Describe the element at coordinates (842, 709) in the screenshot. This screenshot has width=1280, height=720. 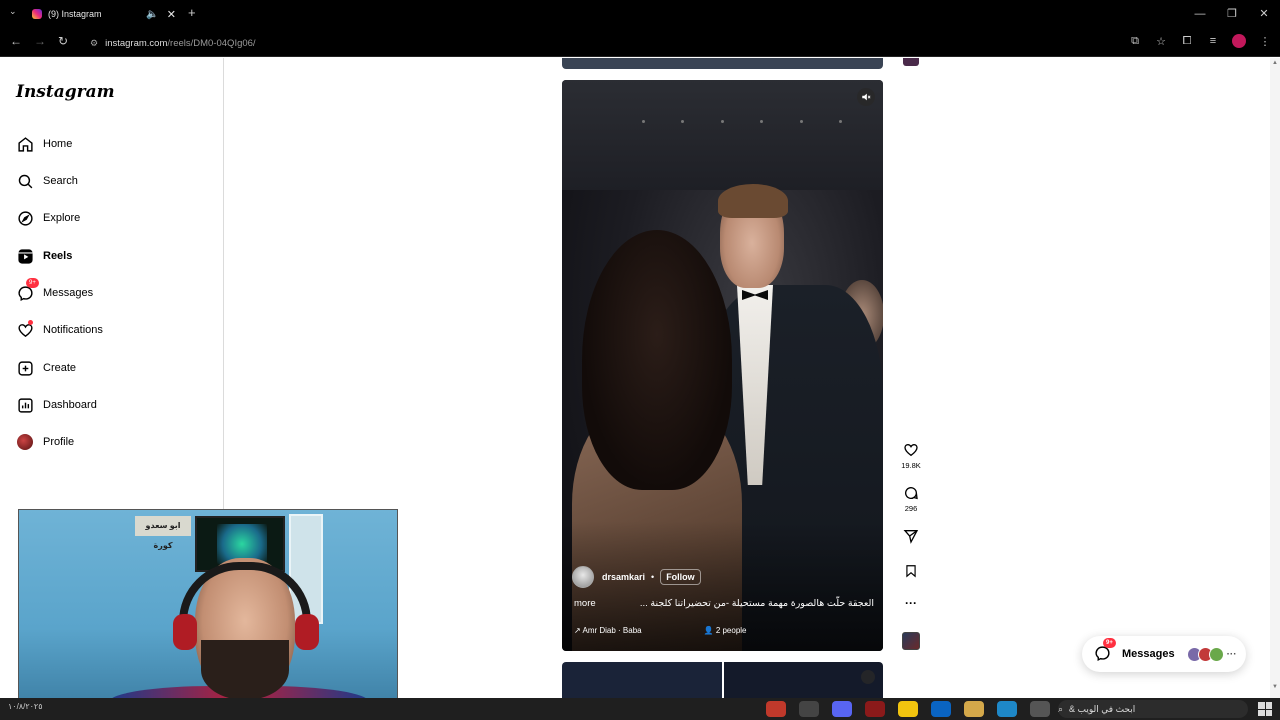
I see `discord-icon` at that location.